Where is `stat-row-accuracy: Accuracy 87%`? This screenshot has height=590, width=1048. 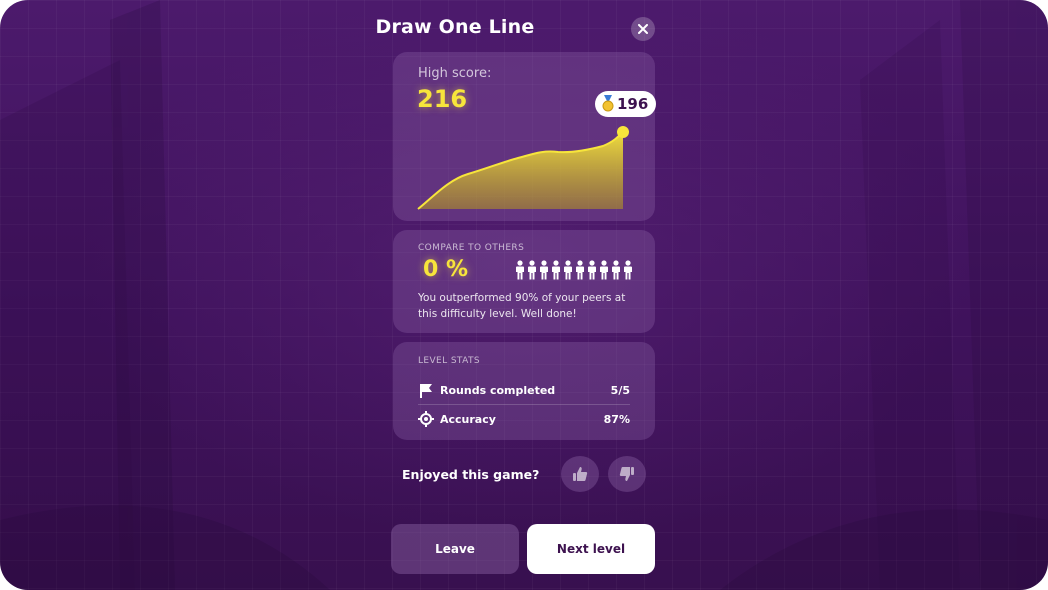
stat-row-accuracy: Accuracy 87% is located at coordinates (524, 419).